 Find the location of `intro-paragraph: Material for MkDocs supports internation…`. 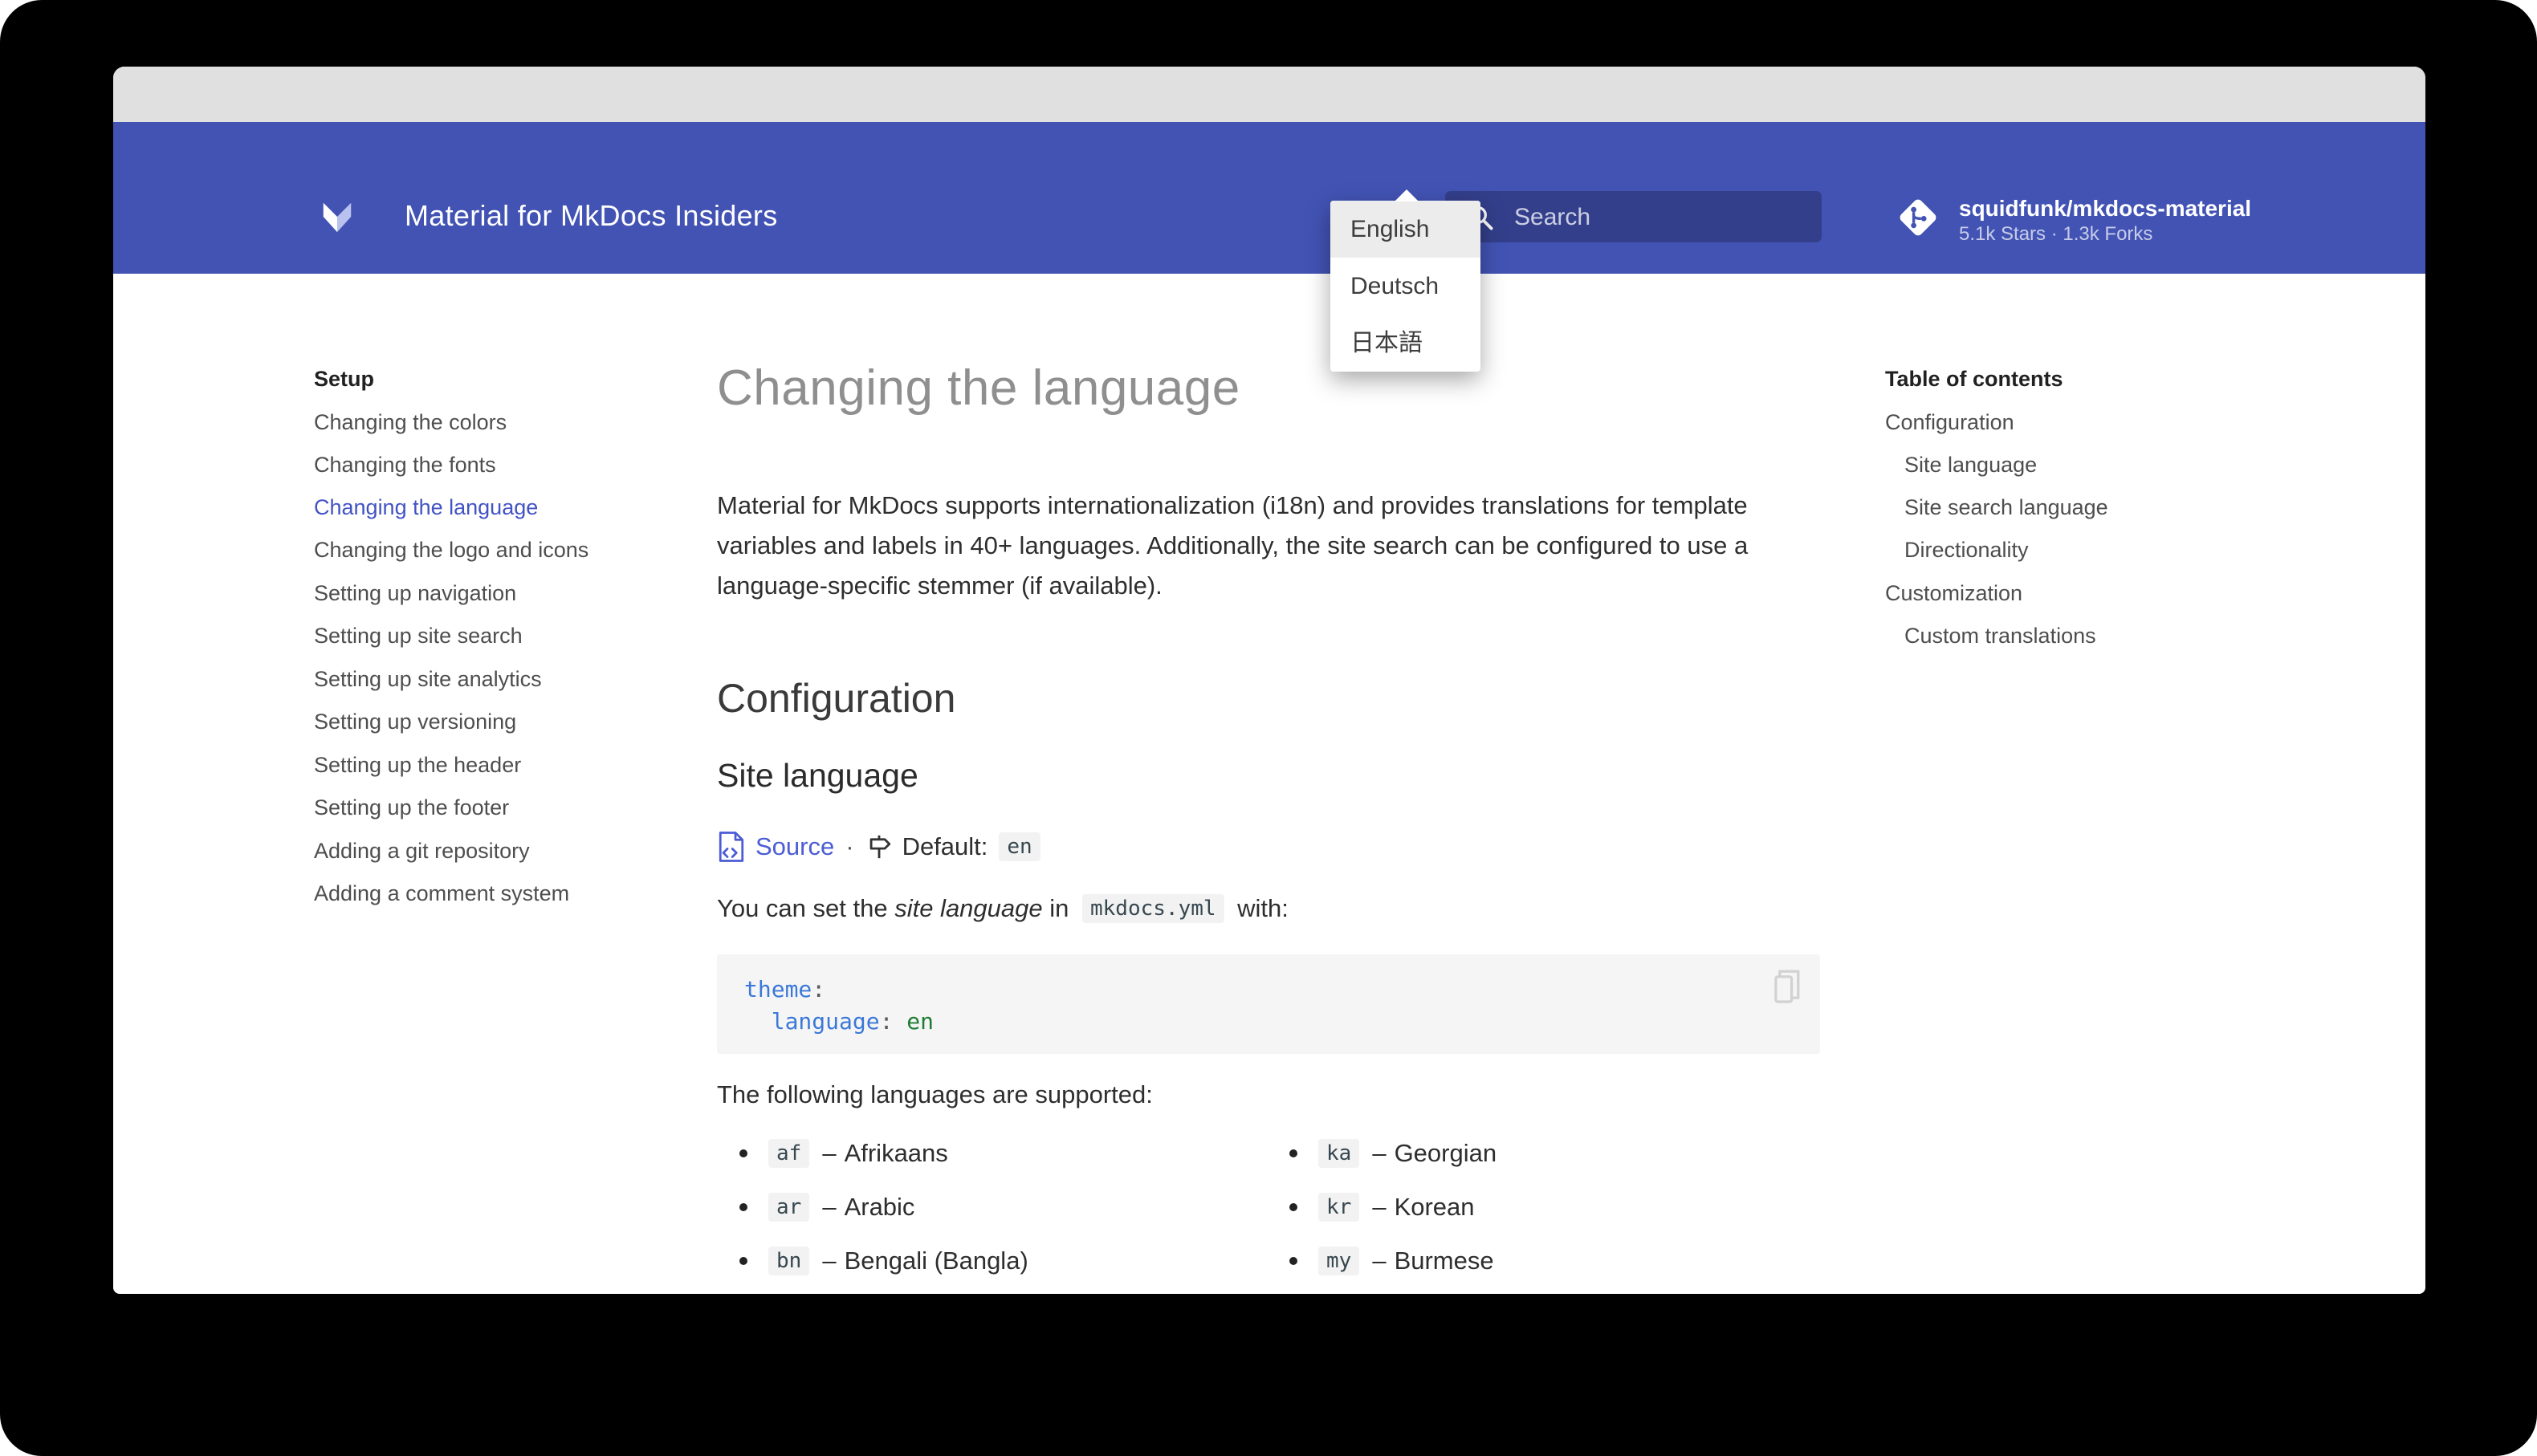

intro-paragraph: Material for MkDocs supports internation… is located at coordinates (1233, 545).